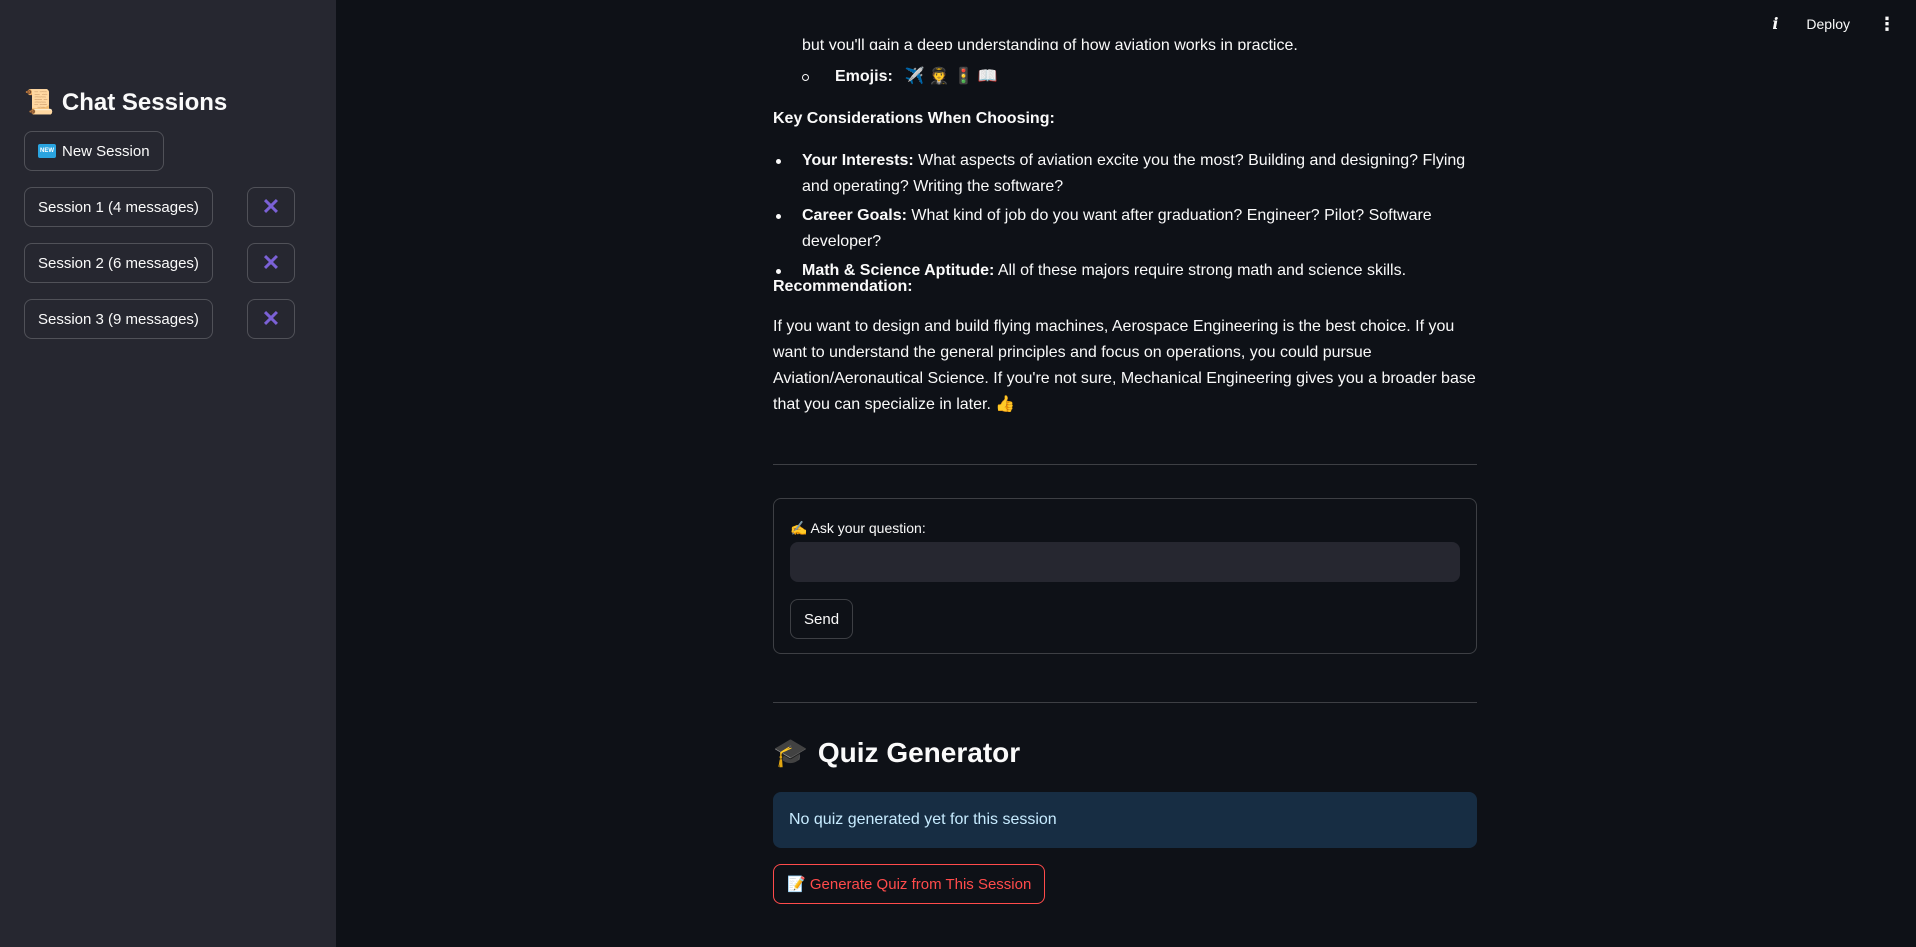 Image resolution: width=1916 pixels, height=947 pixels. I want to click on session-row: Session 1 (4 messages) ✕, so click(168, 207).